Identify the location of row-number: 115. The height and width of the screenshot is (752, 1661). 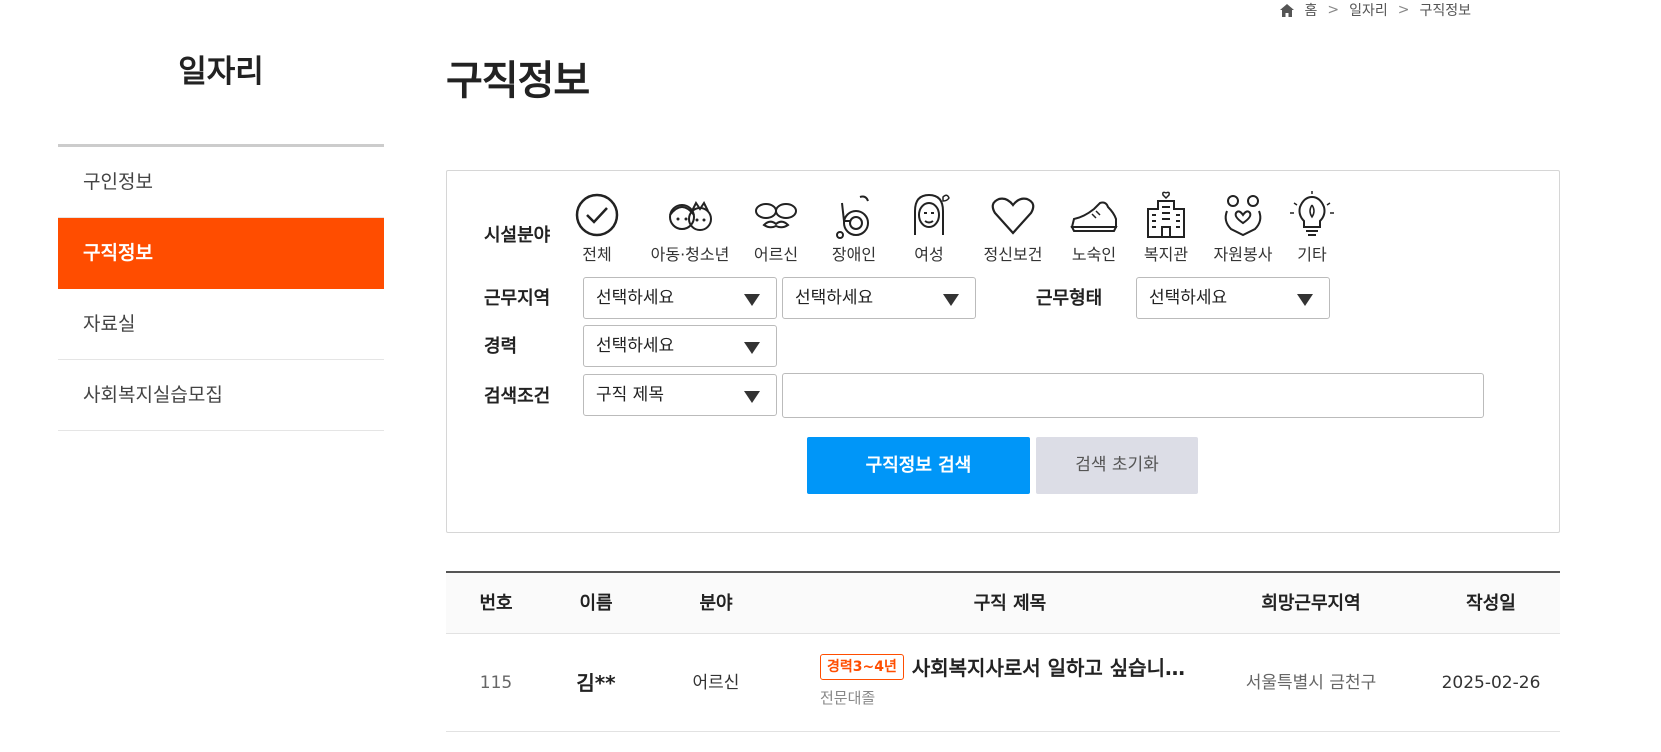
(496, 683).